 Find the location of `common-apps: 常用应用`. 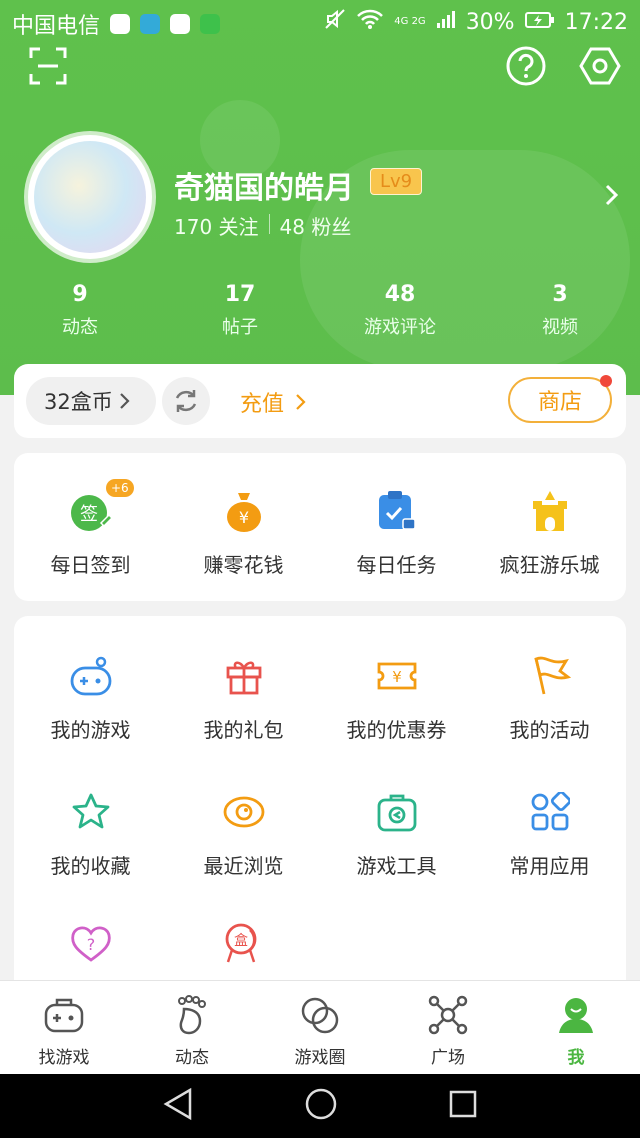

common-apps: 常用应用 is located at coordinates (549, 833).